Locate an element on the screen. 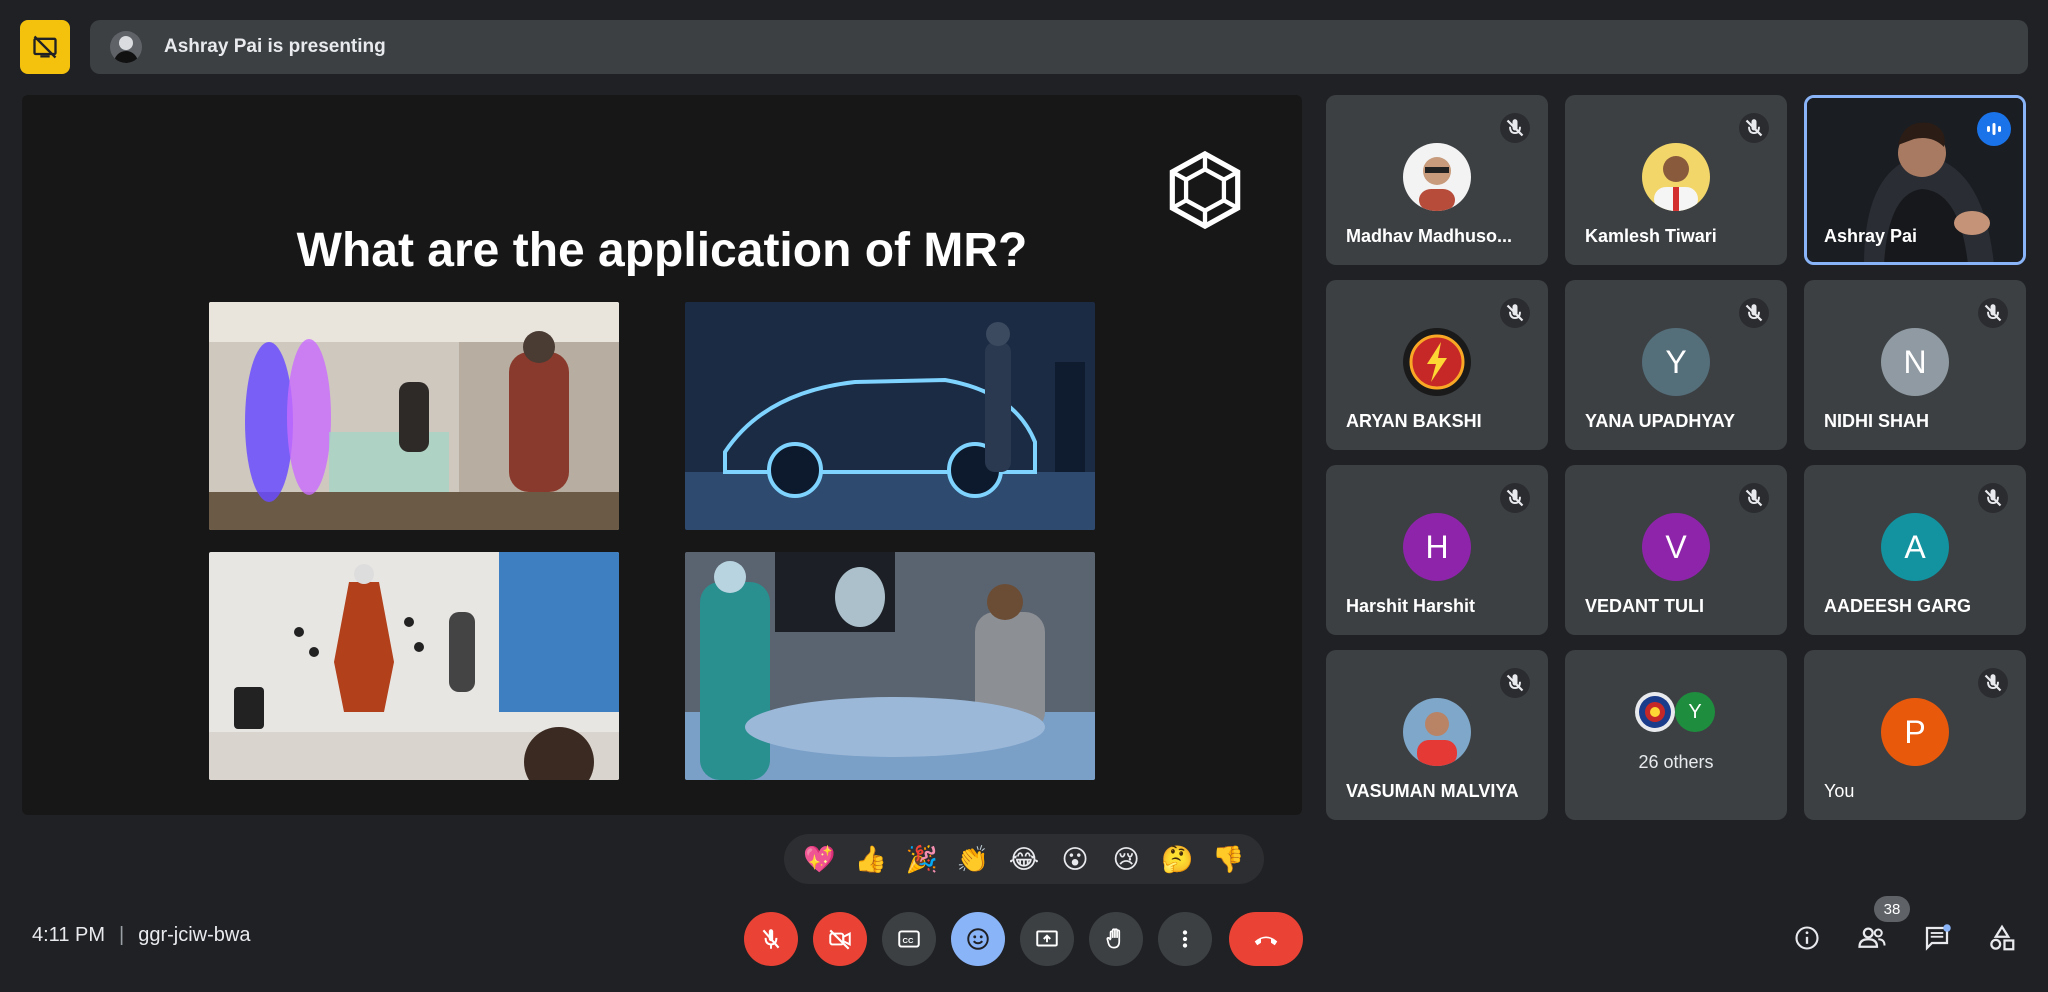 The width and height of the screenshot is (2048, 992). chat-button is located at coordinates (1937, 938).